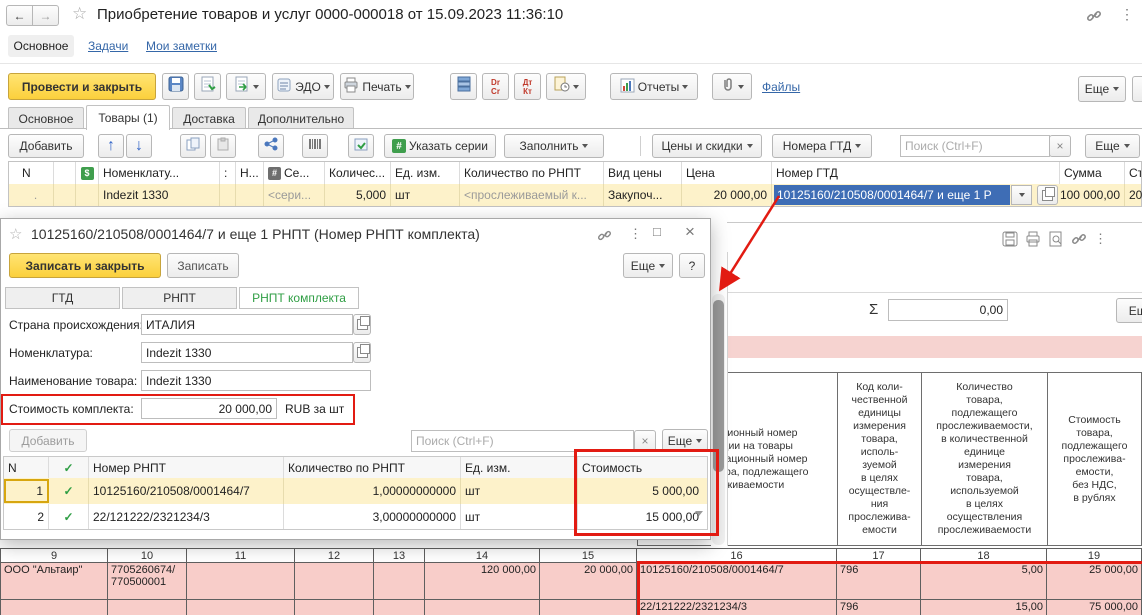 This screenshot has height=615, width=1142. What do you see at coordinates (193, 146) in the screenshot?
I see `copy-row-button` at bounding box center [193, 146].